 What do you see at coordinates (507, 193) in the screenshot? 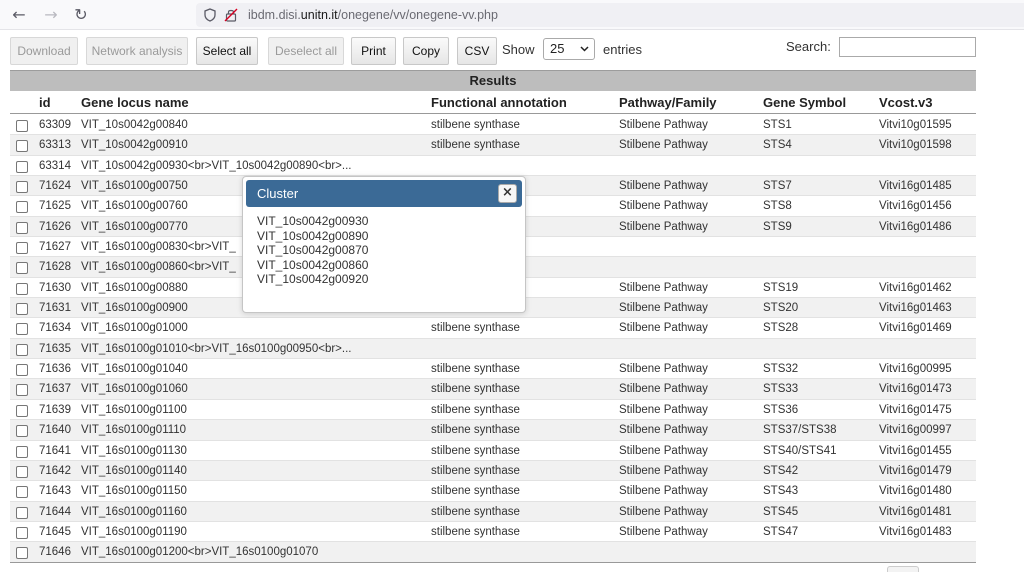
I see `close-icon: ×` at bounding box center [507, 193].